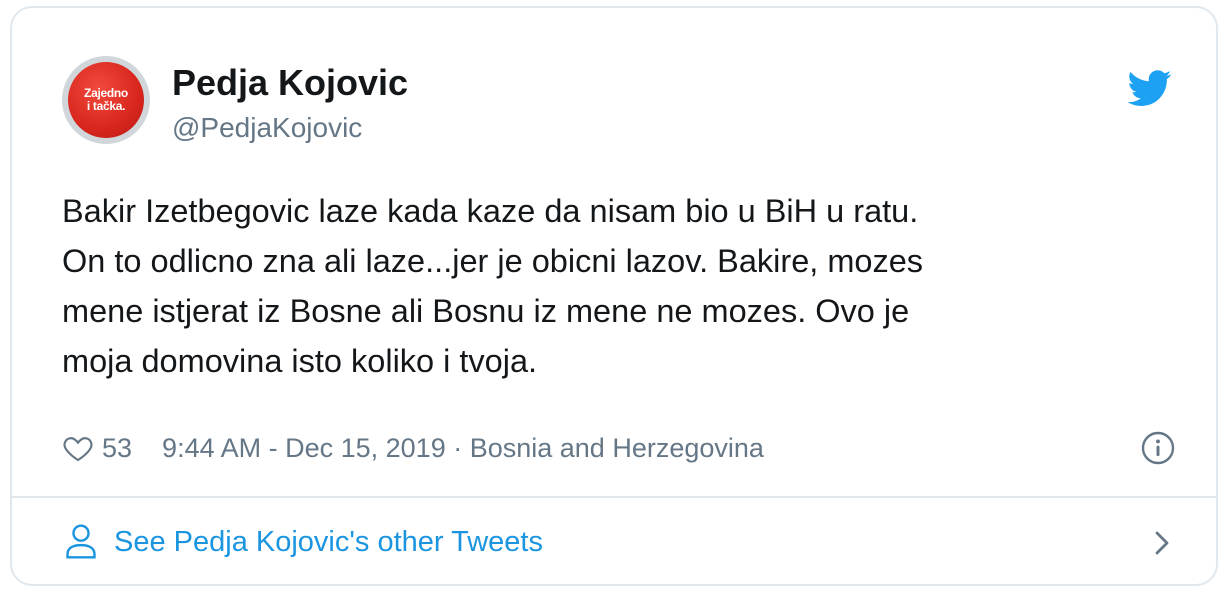 The height and width of the screenshot is (600, 1229). I want to click on avatar: Zajedno i tačka., so click(106, 100).